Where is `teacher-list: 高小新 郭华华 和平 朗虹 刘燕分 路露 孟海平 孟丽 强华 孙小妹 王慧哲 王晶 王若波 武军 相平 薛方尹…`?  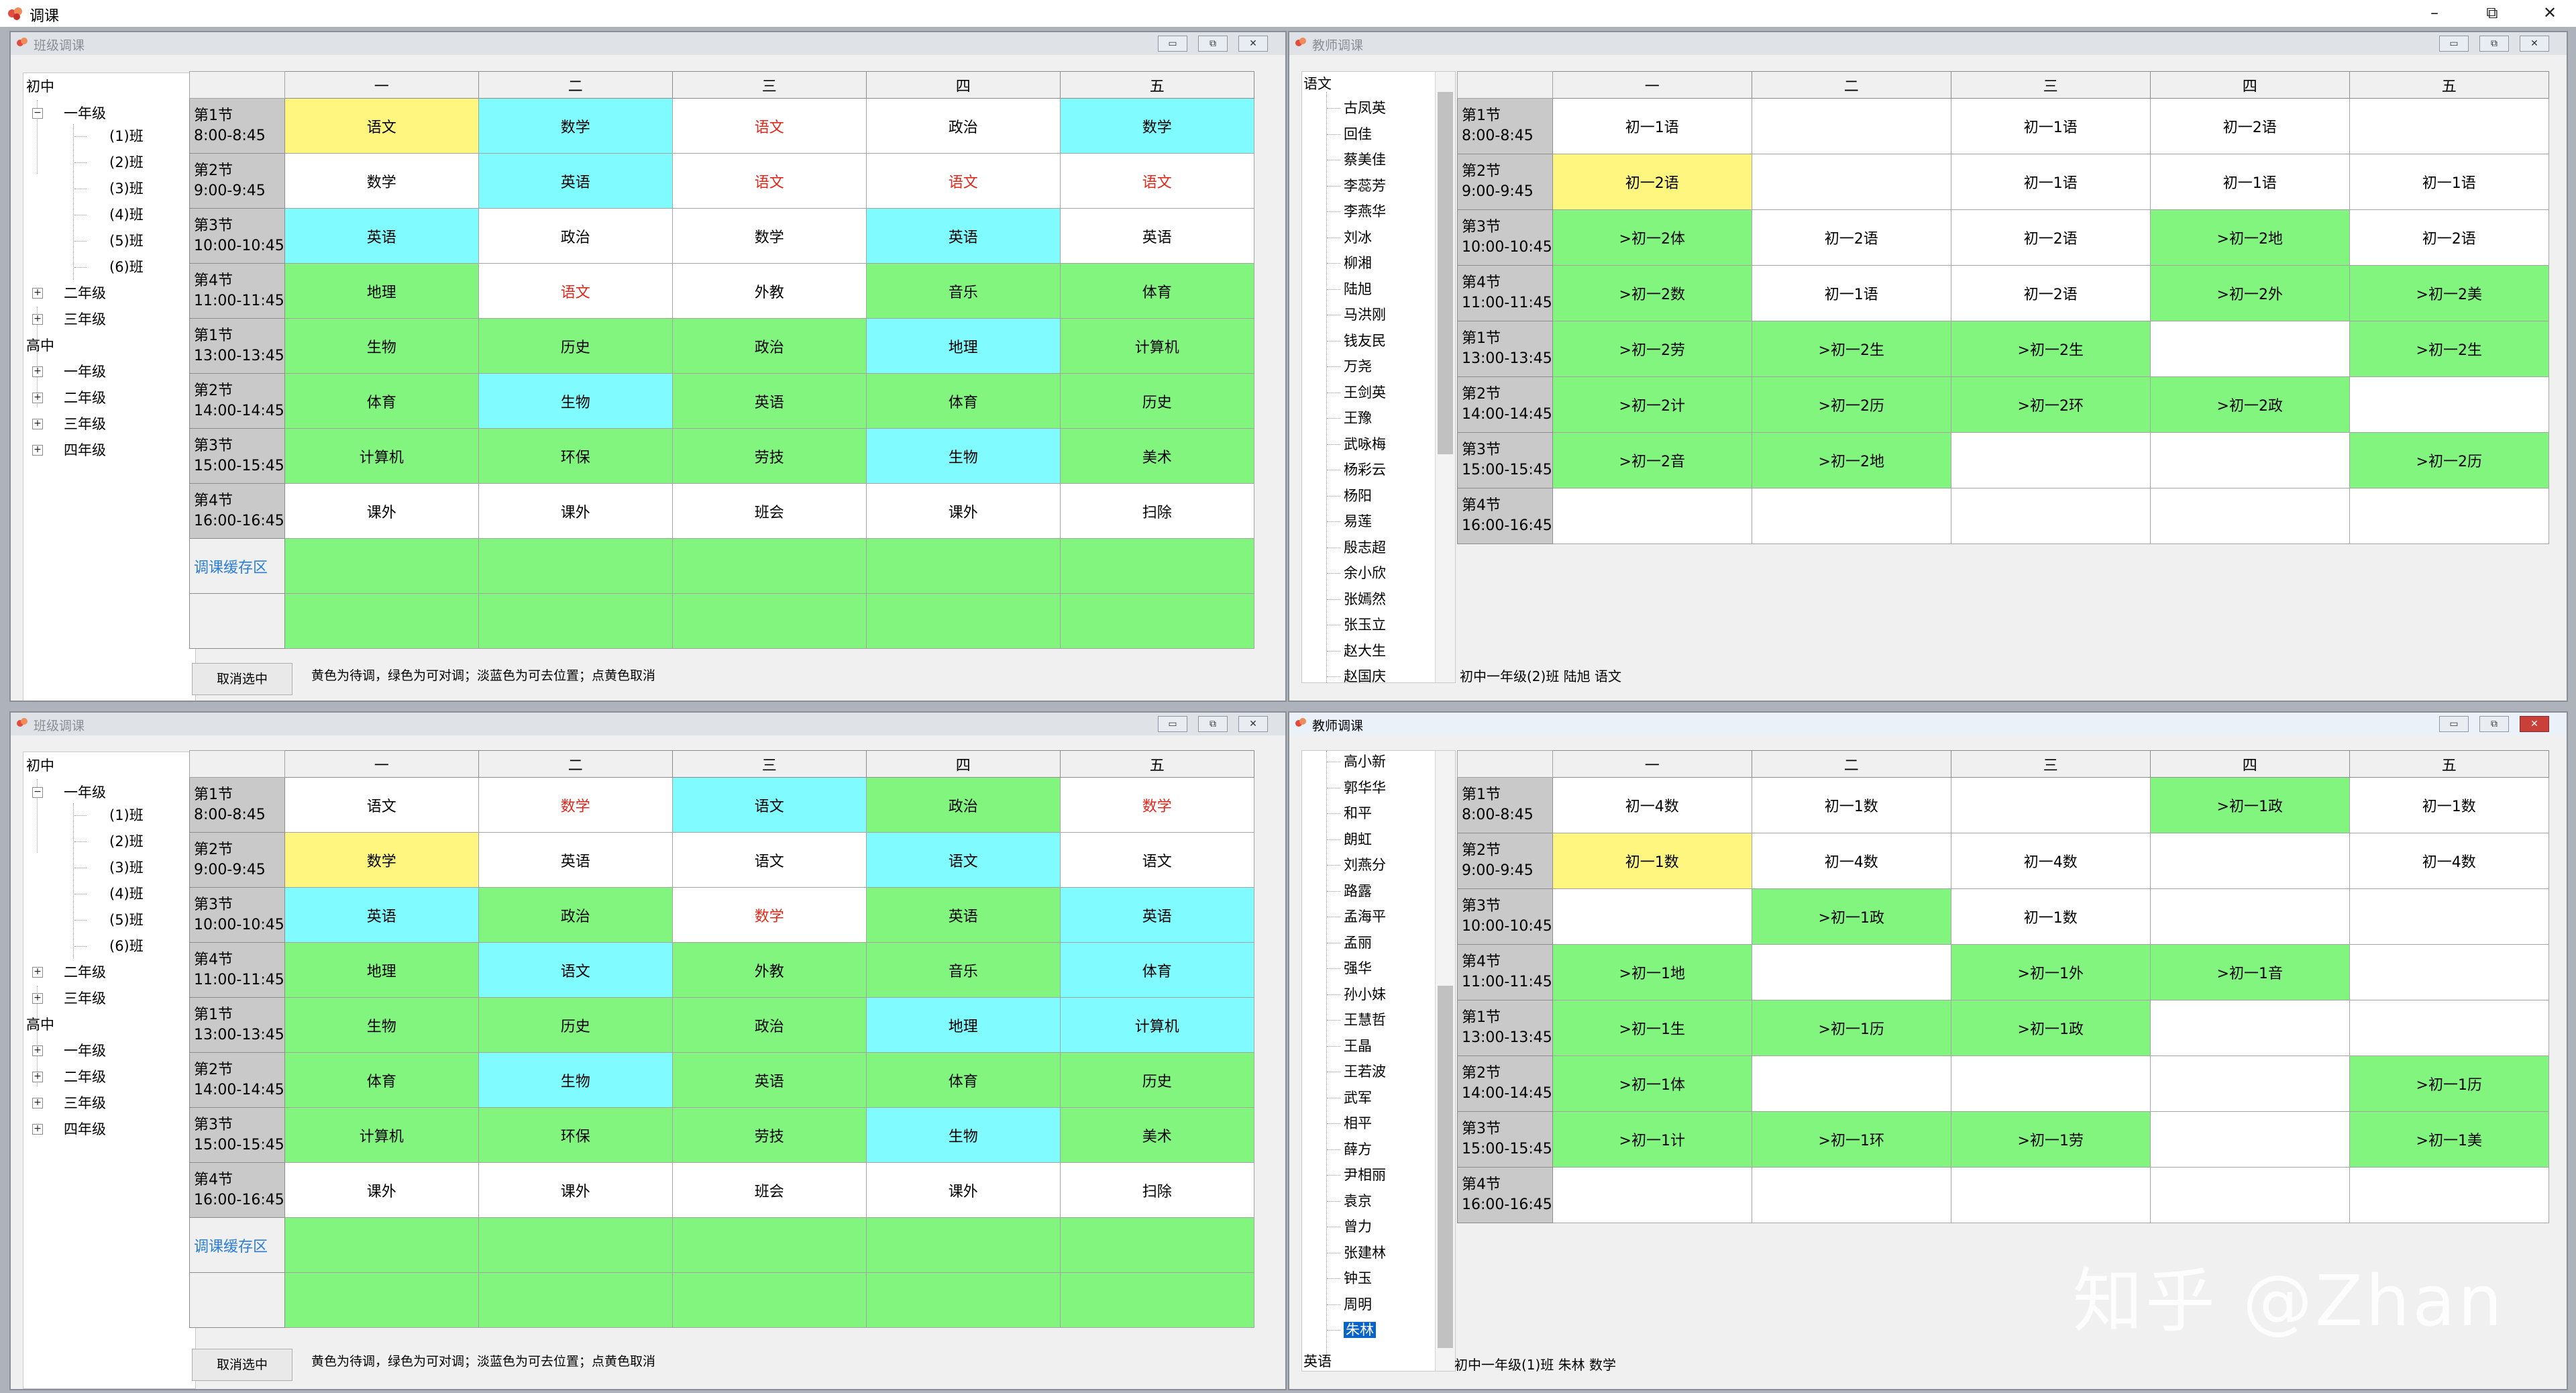 teacher-list: 高小新 郭华华 和平 朗虹 刘燕分 路露 孟海平 孟丽 强华 孙小妹 王慧哲 王晶 王若波 武军 相平 薛方尹… is located at coordinates (1378, 1061).